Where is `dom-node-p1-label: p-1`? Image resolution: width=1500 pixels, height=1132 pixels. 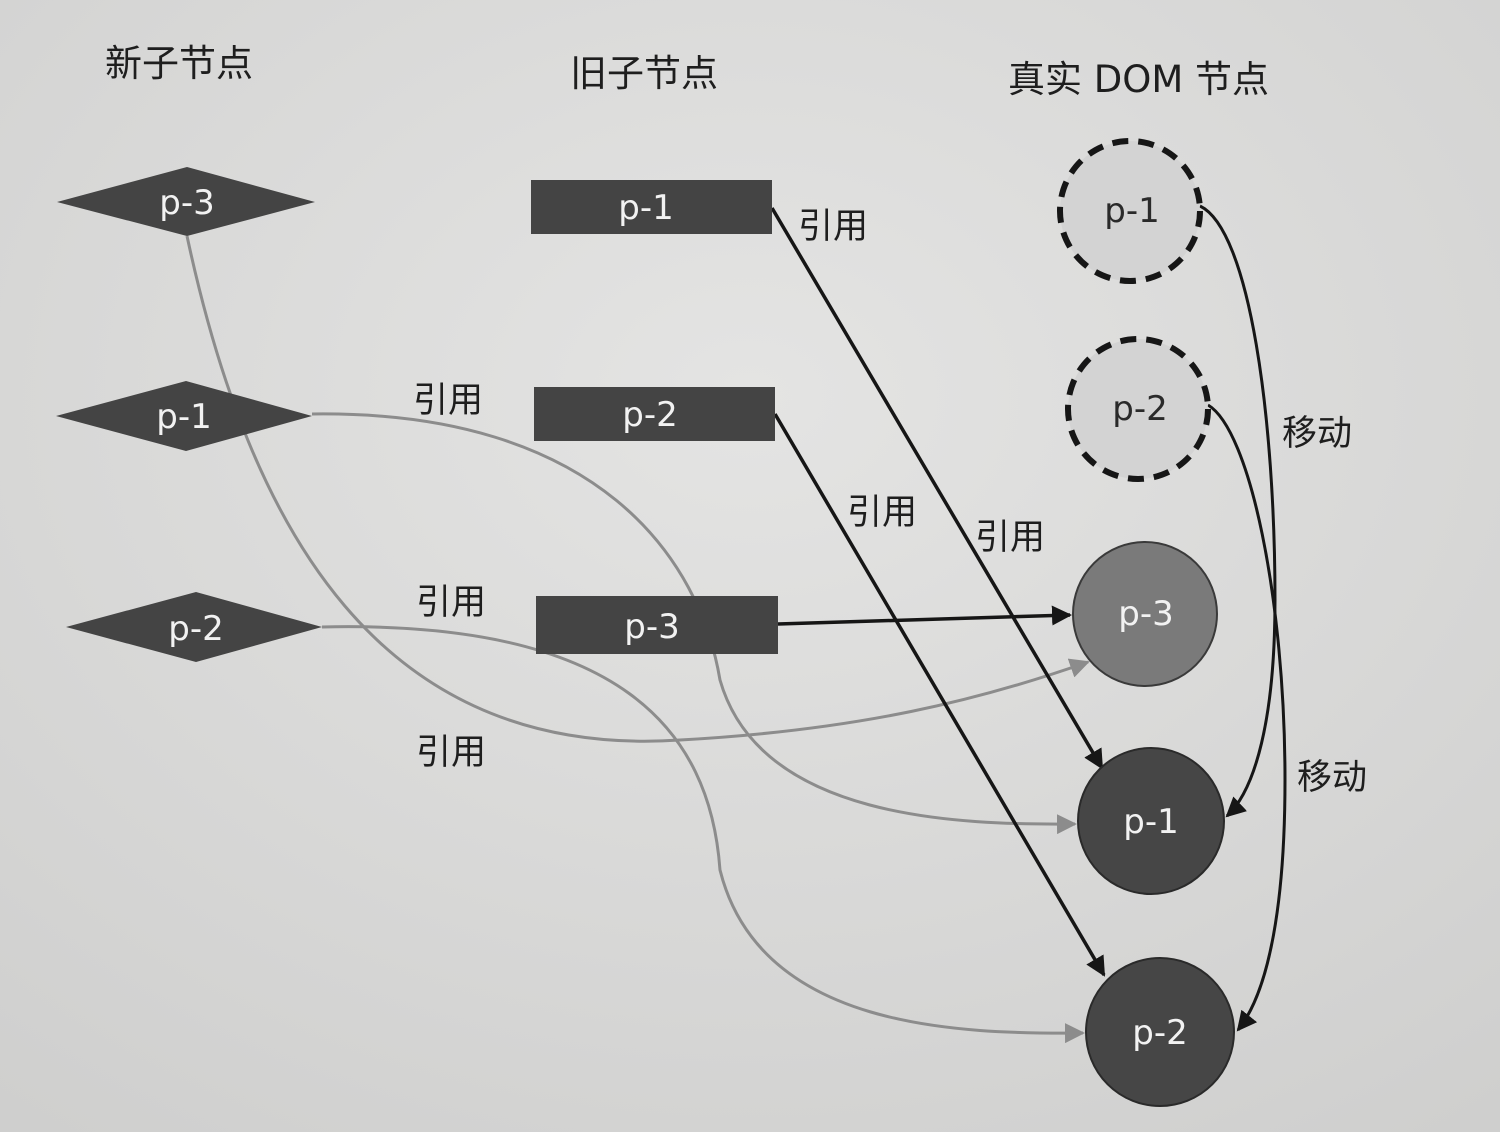 dom-node-p1-label: p-1 is located at coordinates (1150, 822).